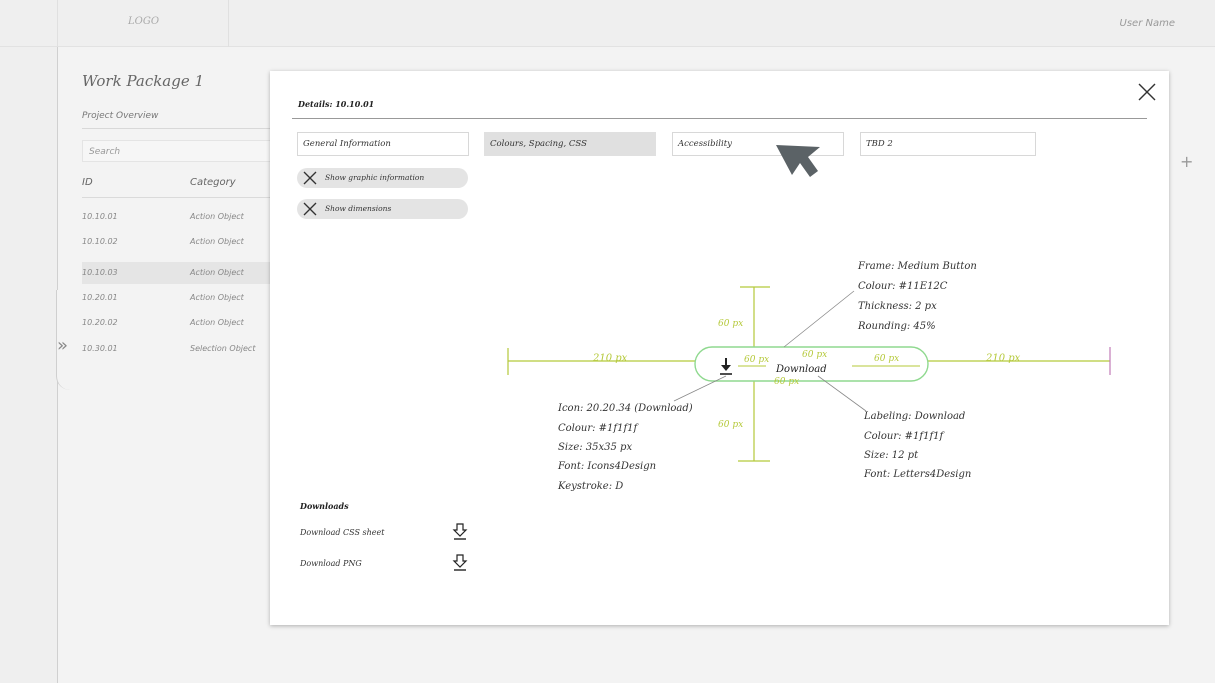  What do you see at coordinates (460, 532) in the screenshot?
I see `download-css-icon` at bounding box center [460, 532].